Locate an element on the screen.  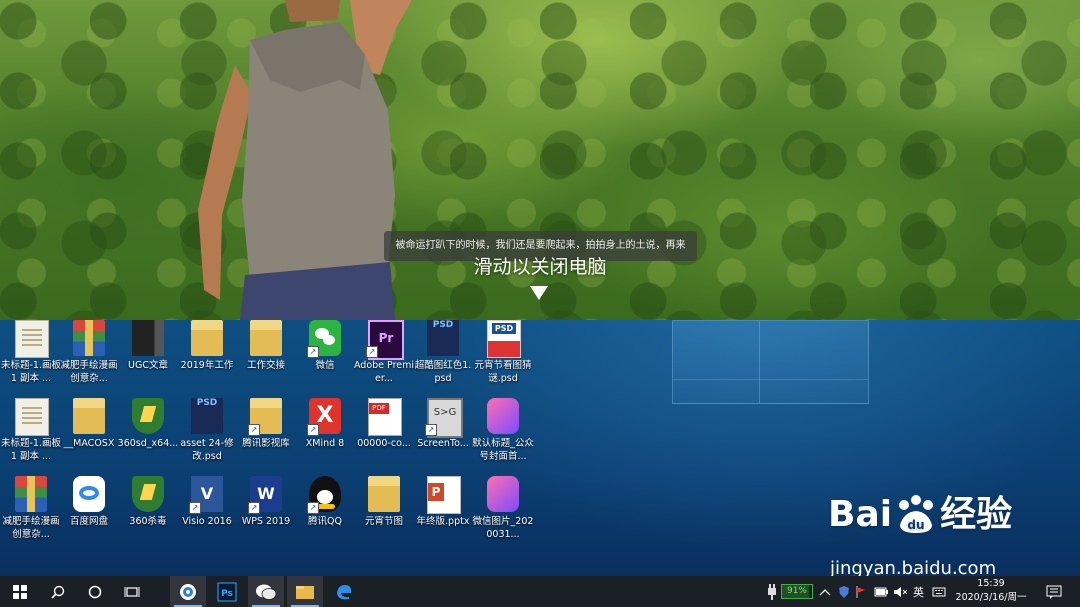
desktop-icon-label: 360杀毒 is located at coordinates (148, 521).